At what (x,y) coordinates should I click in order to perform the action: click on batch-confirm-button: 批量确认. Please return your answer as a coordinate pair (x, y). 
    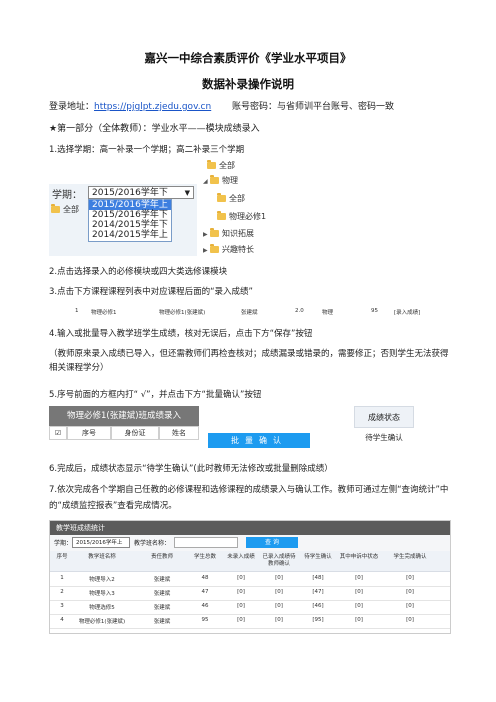
    Looking at the image, I should click on (259, 440).